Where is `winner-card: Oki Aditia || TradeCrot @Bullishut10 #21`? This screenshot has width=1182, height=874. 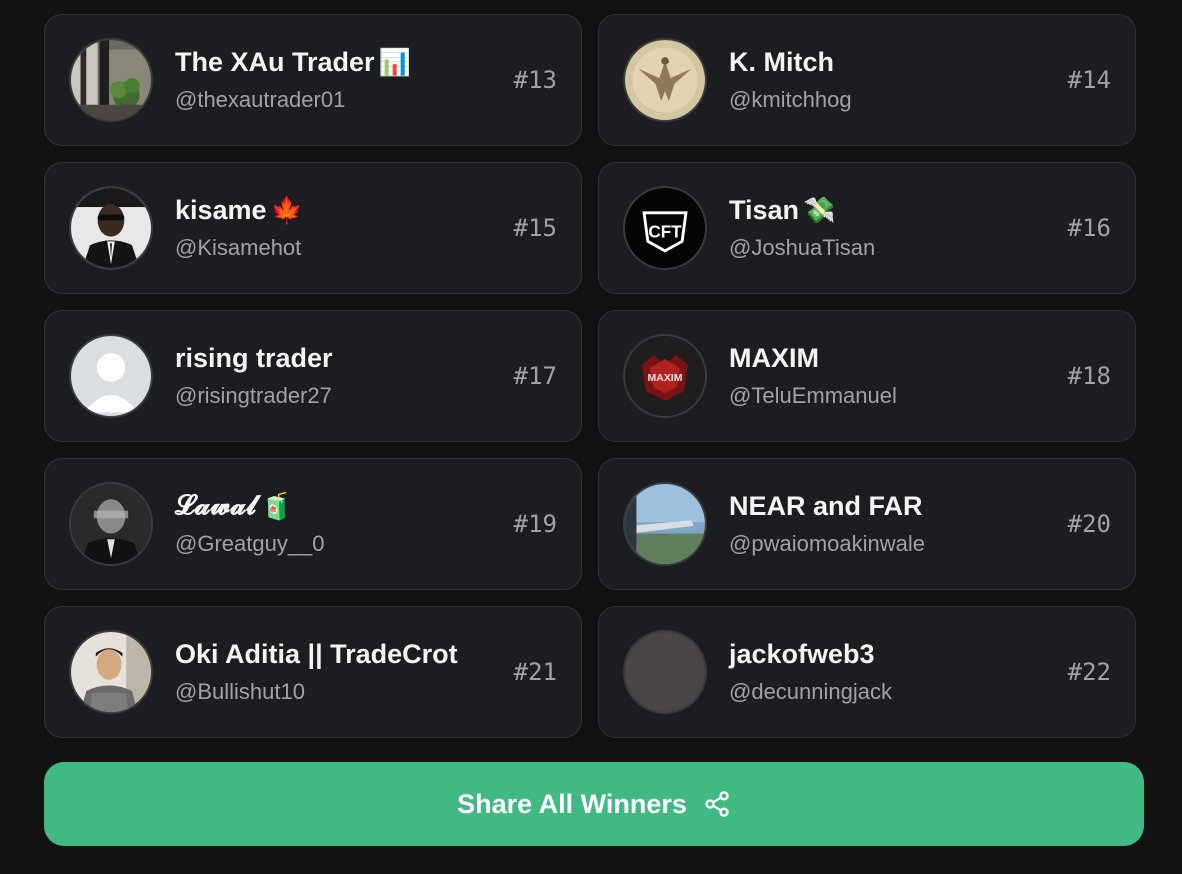 winner-card: Oki Aditia || TradeCrot @Bullishut10 #21 is located at coordinates (313, 672).